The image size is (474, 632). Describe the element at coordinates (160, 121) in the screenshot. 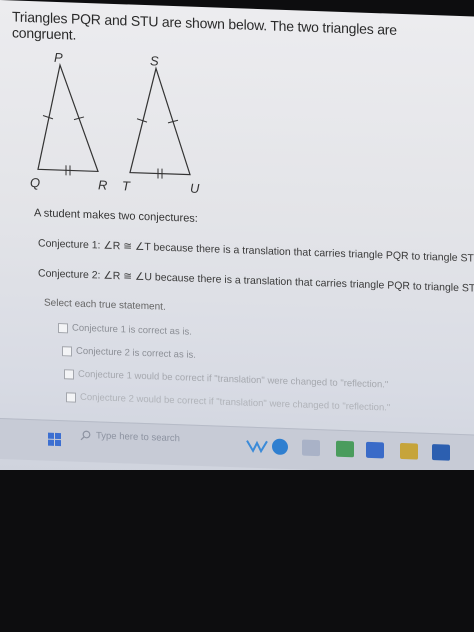

I see `triangle-stu` at that location.